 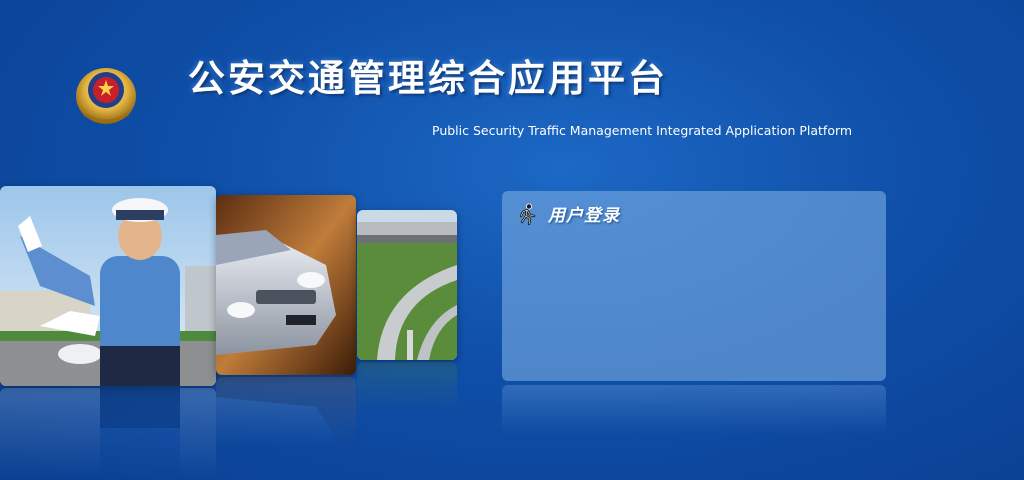 I want to click on page-title: 公安交通管理综合应用平台, so click(x=428, y=78).